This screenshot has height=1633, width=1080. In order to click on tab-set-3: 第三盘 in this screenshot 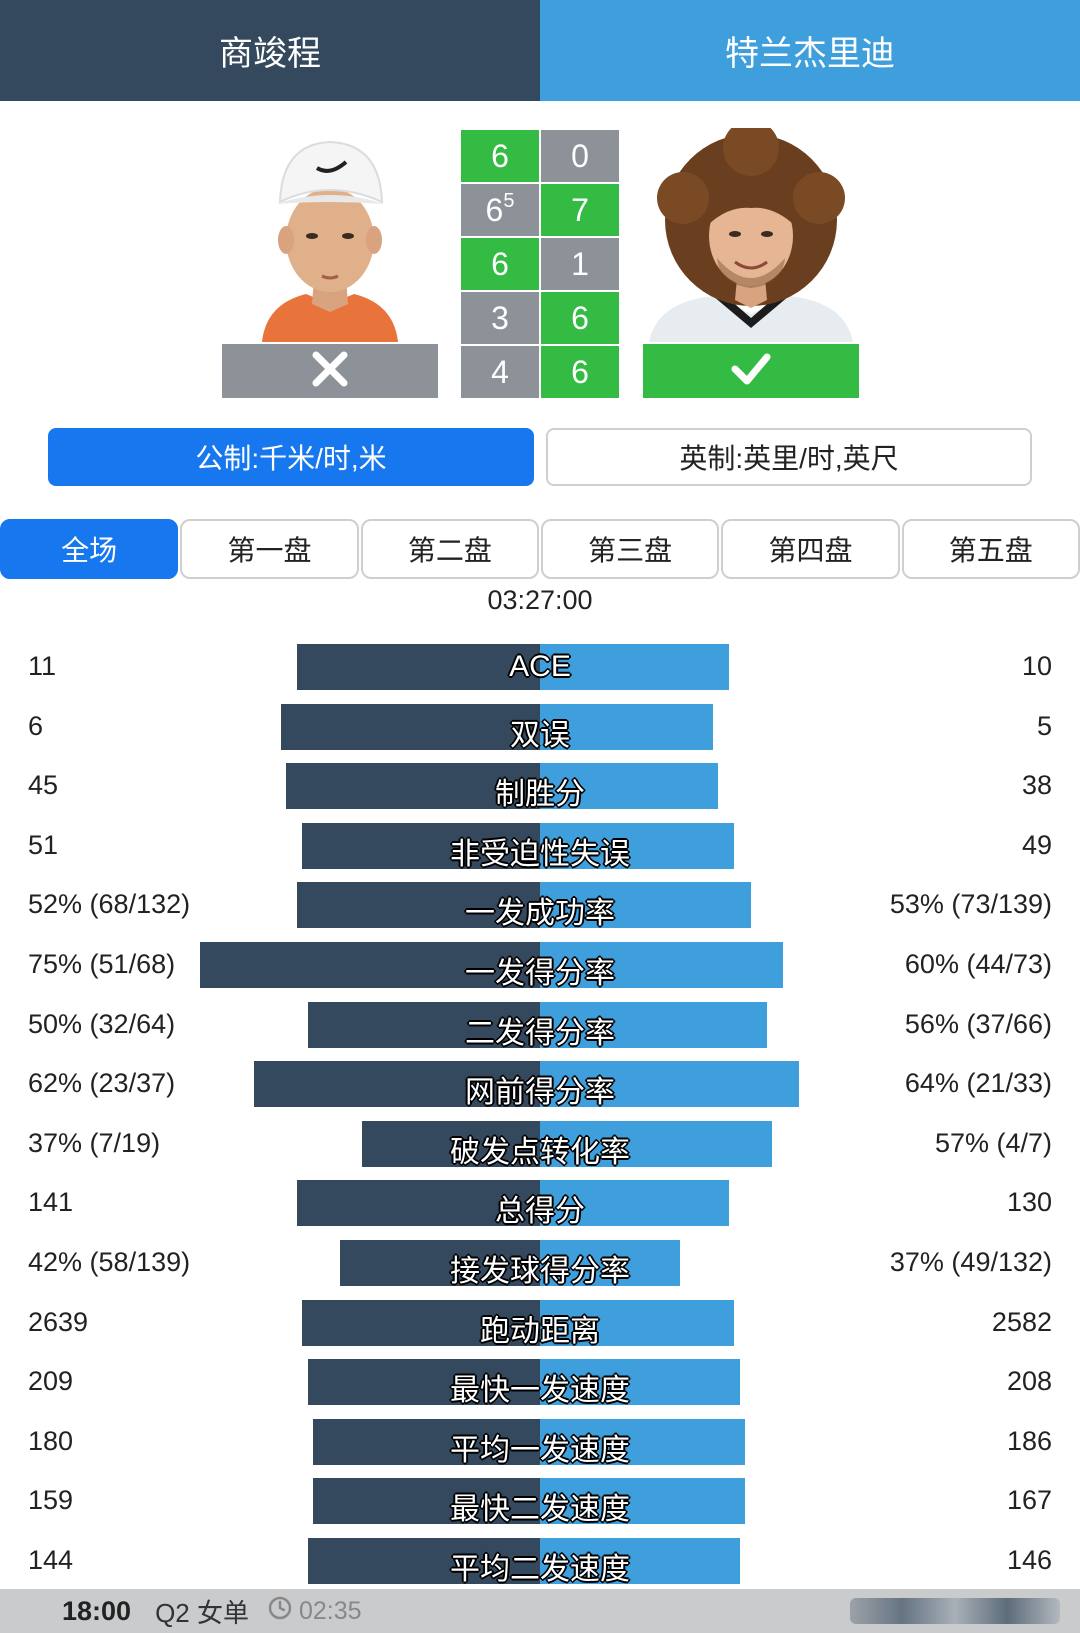, I will do `click(630, 549)`.